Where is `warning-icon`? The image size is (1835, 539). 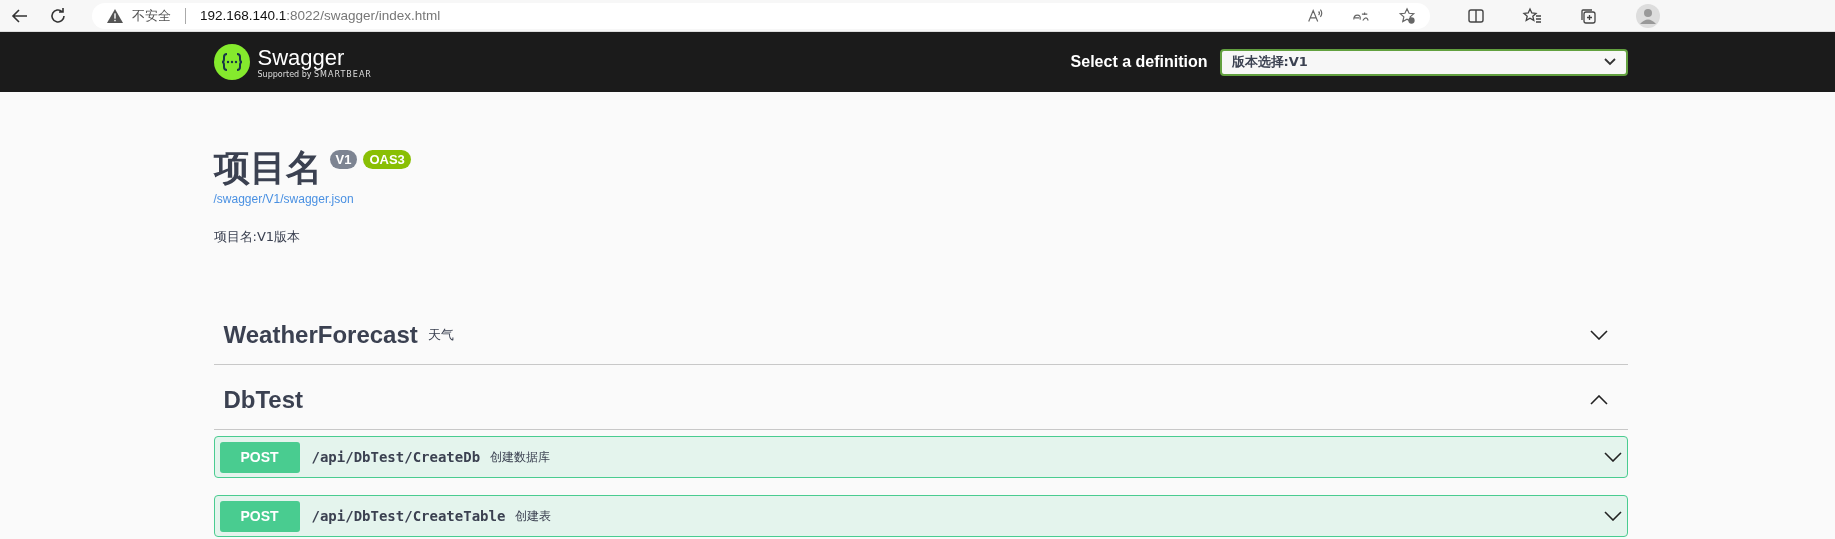
warning-icon is located at coordinates (115, 15).